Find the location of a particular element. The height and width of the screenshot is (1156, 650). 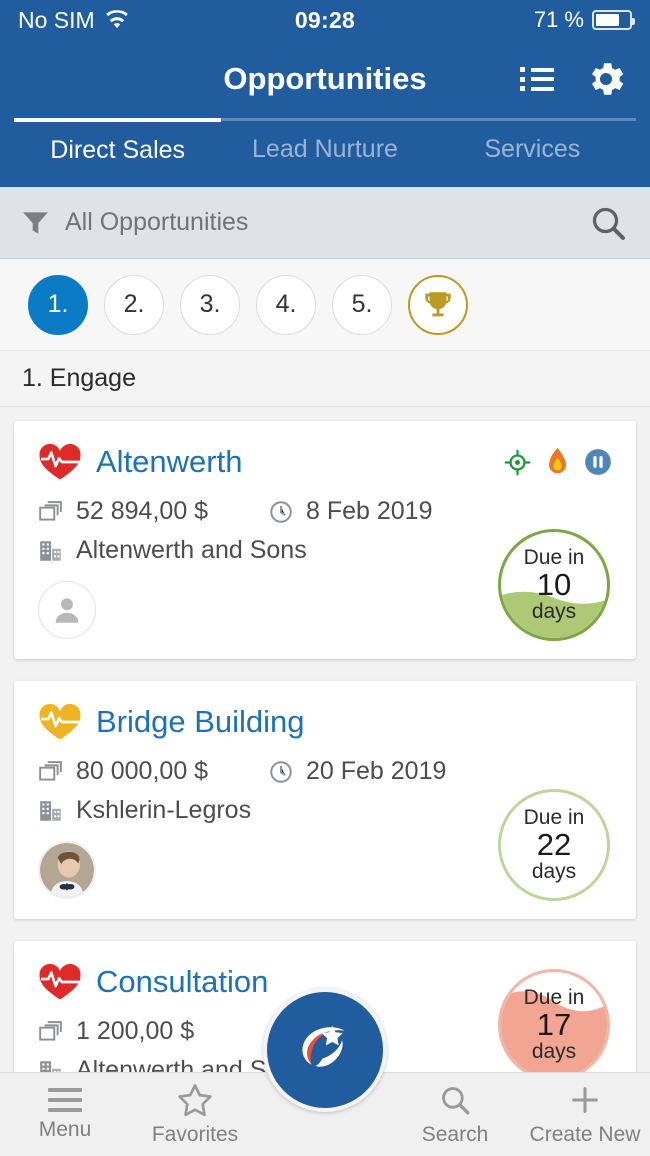

trophy-icon is located at coordinates (438, 303).